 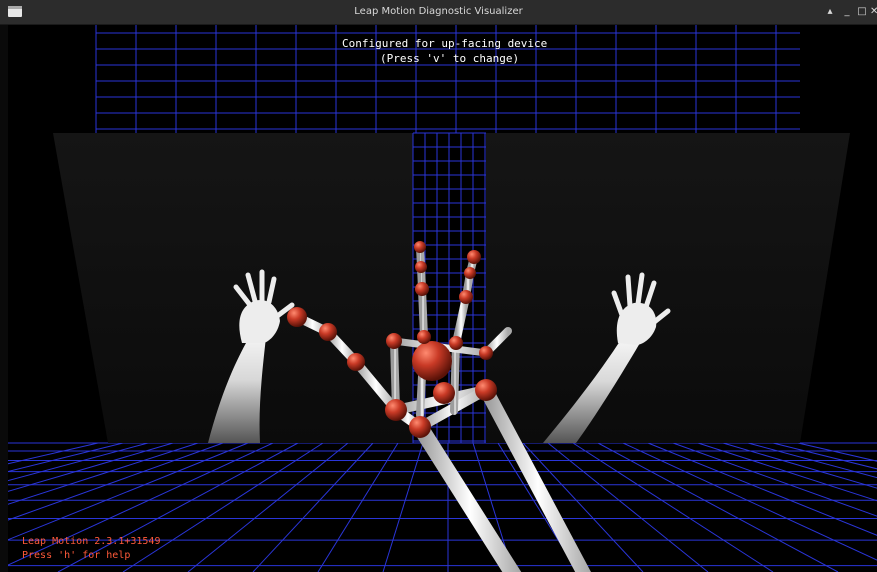 What do you see at coordinates (445, 43) in the screenshot?
I see `config-message: Configured for up-facing device` at bounding box center [445, 43].